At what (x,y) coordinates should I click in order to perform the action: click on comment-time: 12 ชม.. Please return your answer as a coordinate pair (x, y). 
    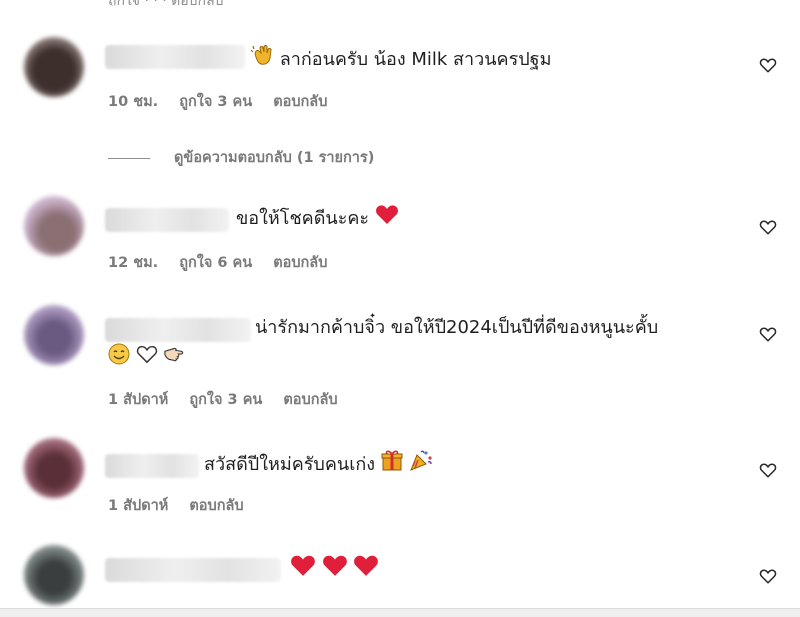
    Looking at the image, I should click on (133, 263).